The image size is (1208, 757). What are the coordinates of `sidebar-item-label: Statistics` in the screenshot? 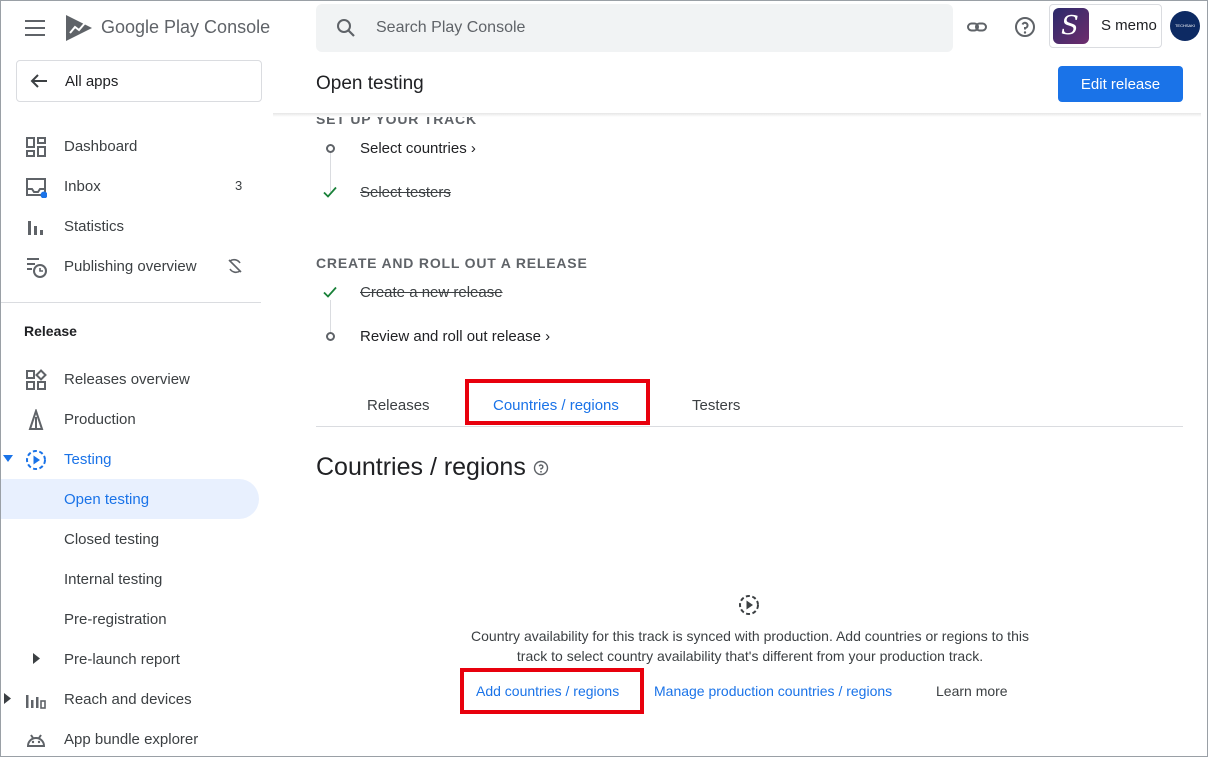 It's located at (94, 226).